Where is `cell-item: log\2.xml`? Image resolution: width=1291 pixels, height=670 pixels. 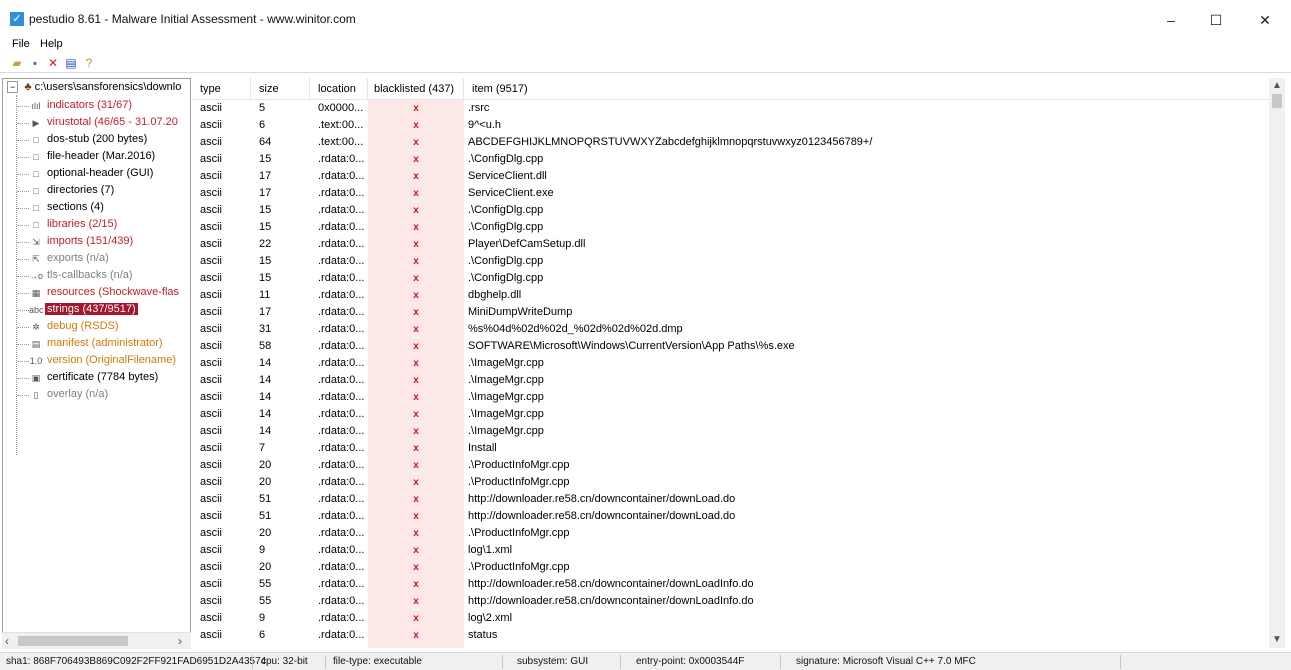
cell-item: log\2.xml is located at coordinates (490, 618).